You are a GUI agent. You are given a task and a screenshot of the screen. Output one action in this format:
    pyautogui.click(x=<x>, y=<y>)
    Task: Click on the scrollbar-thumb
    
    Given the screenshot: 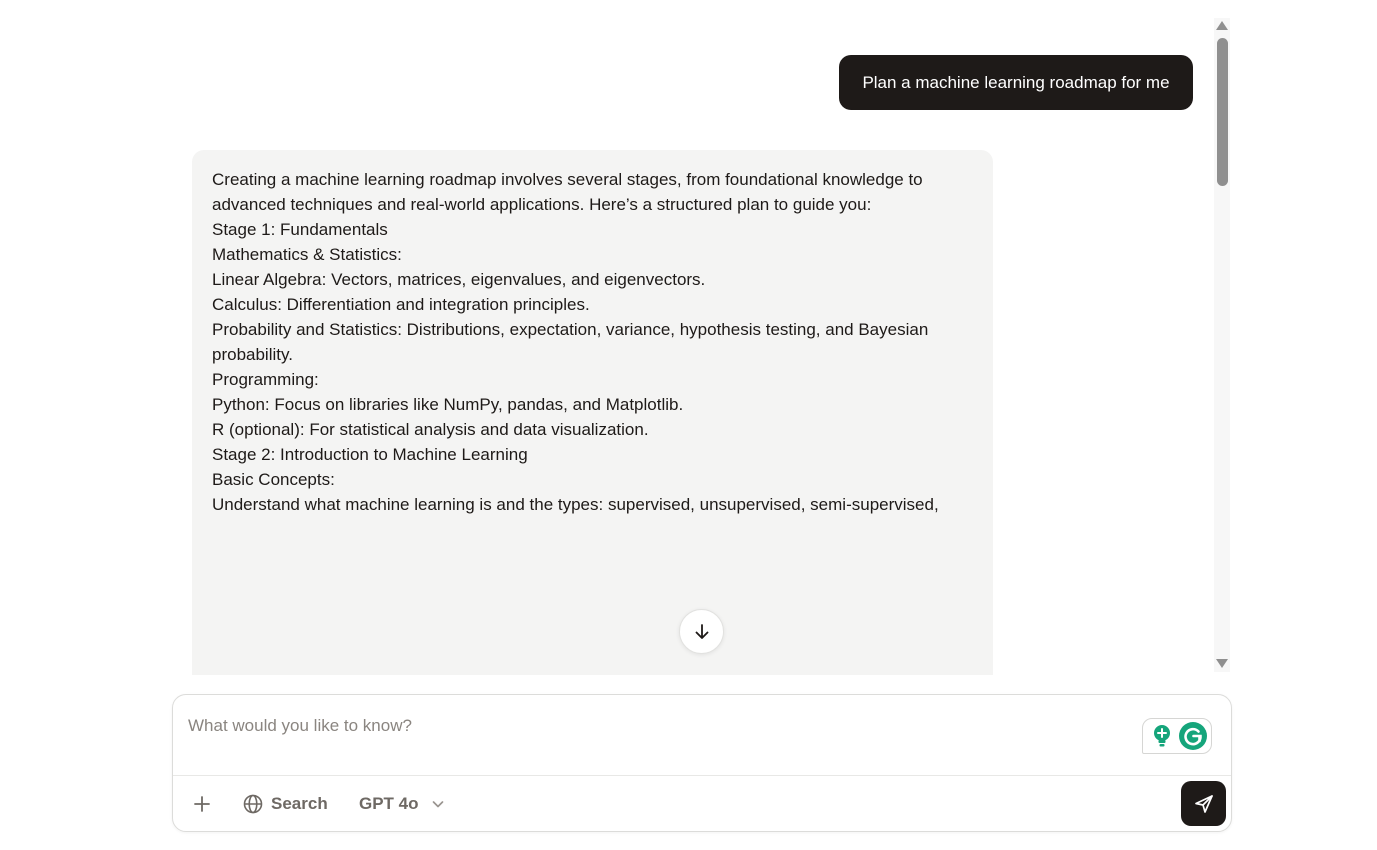 What is the action you would take?
    pyautogui.click(x=1222, y=112)
    